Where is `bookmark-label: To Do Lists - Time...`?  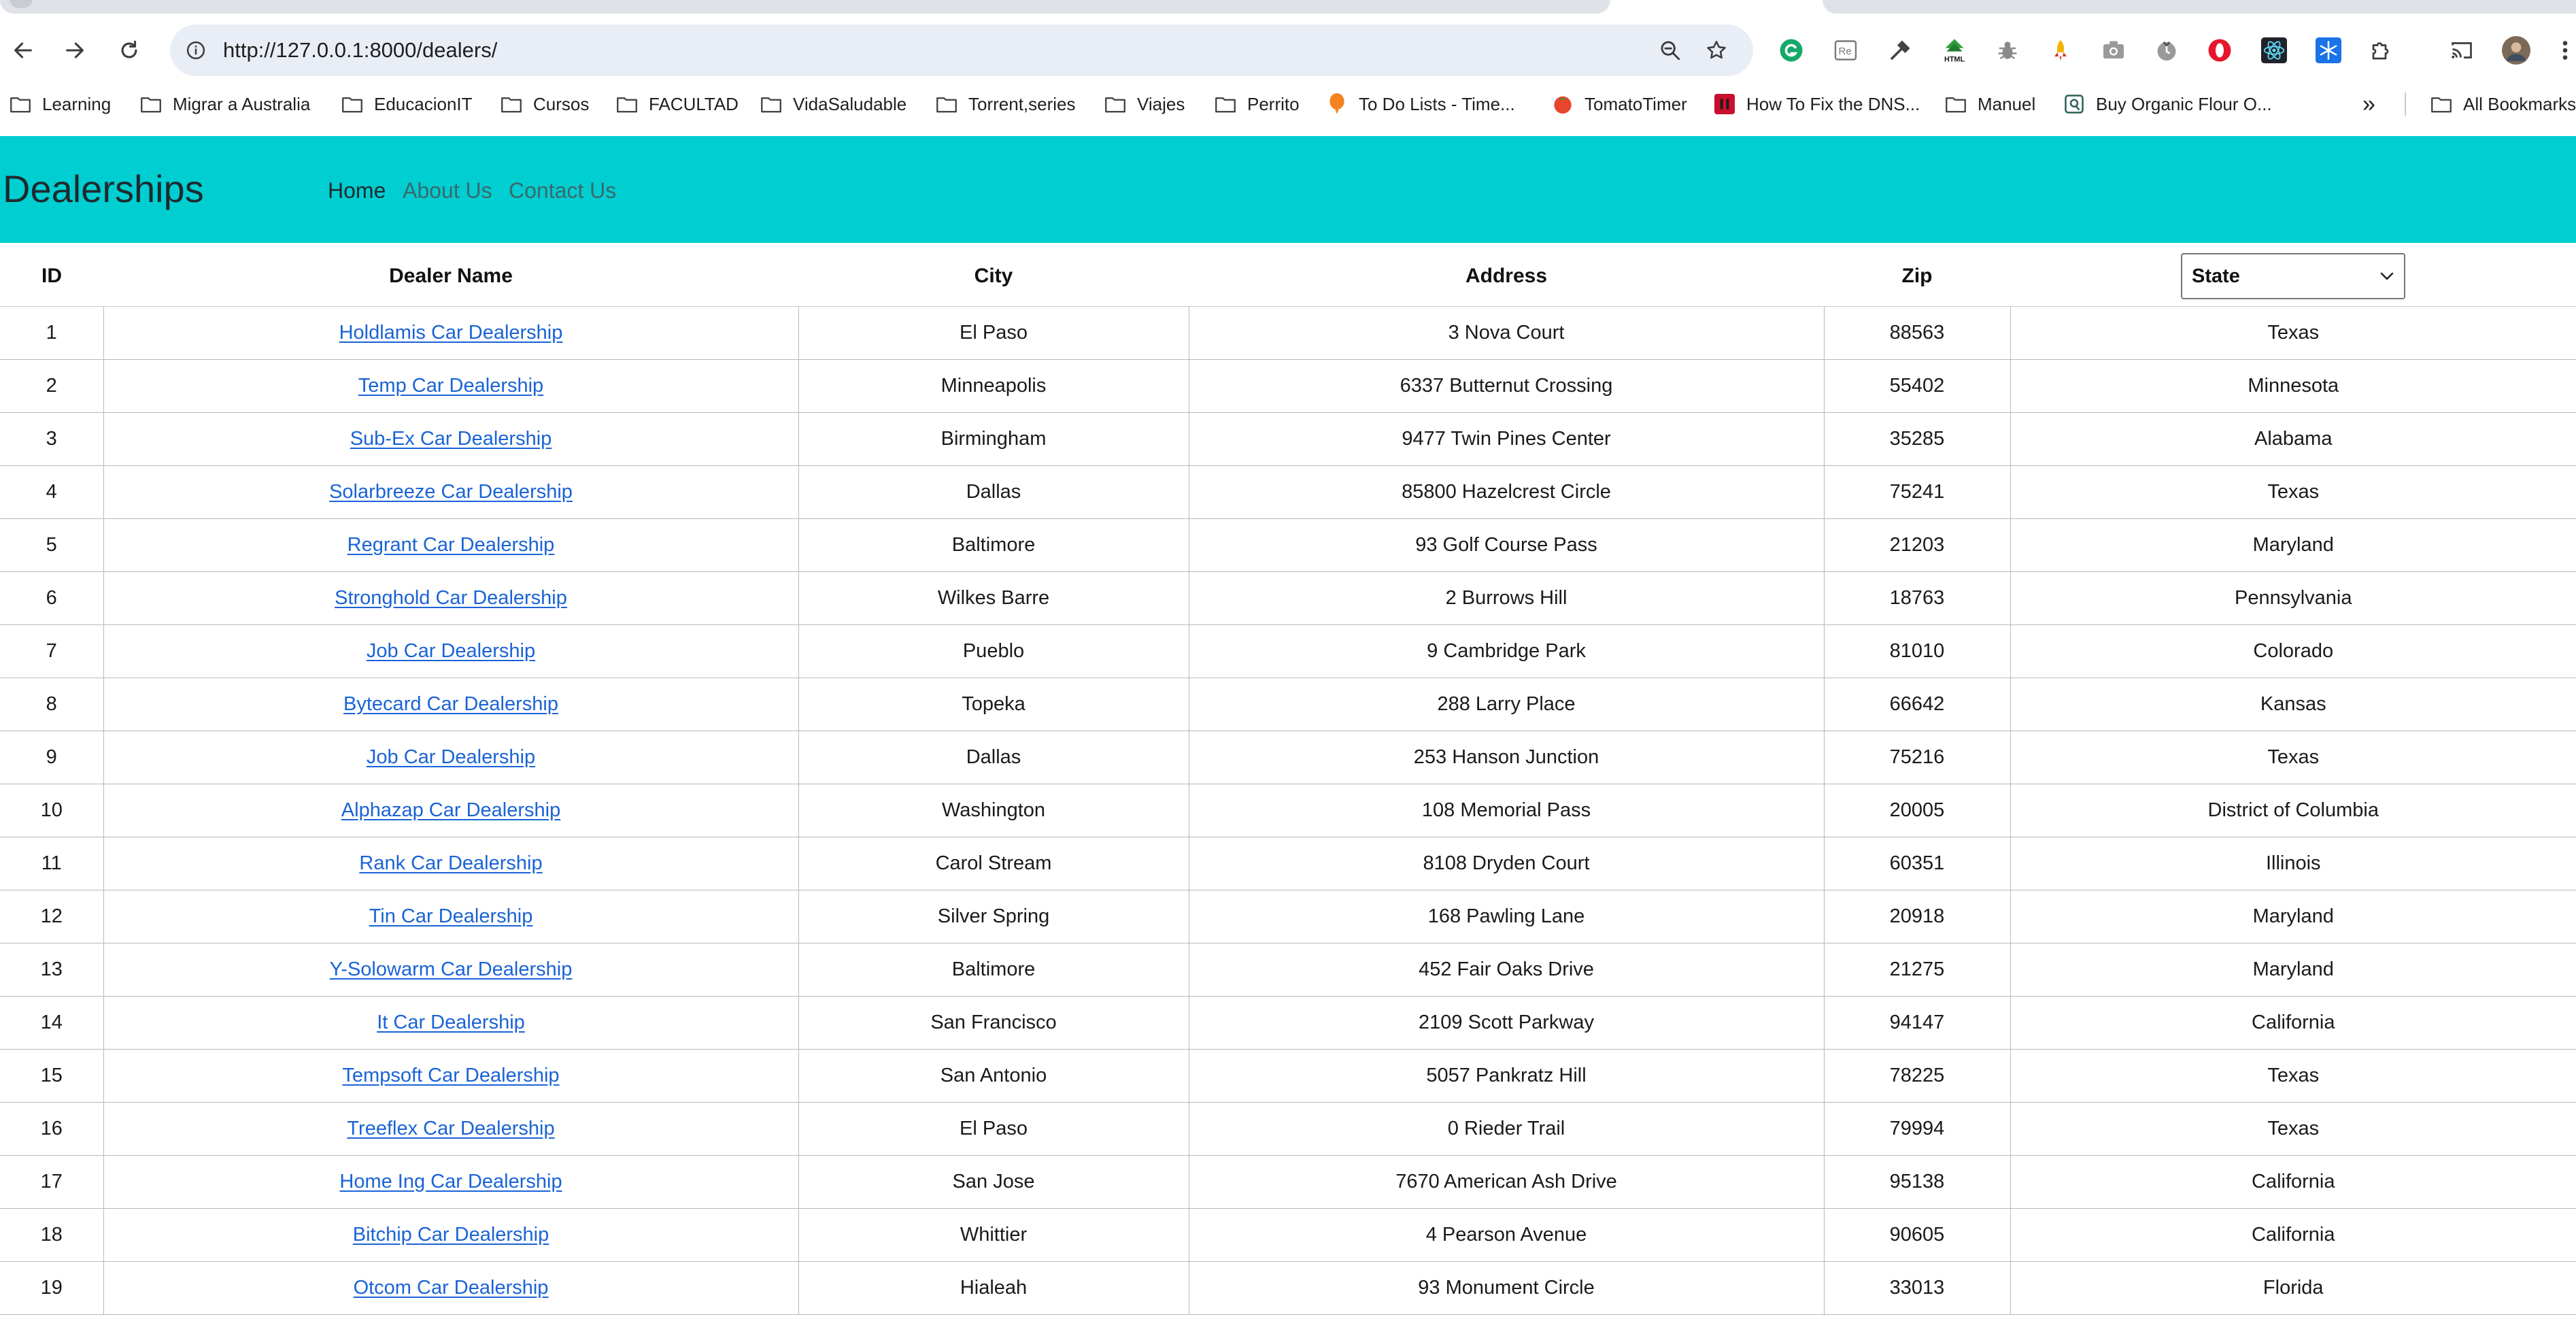 bookmark-label: To Do Lists - Time... is located at coordinates (1437, 103).